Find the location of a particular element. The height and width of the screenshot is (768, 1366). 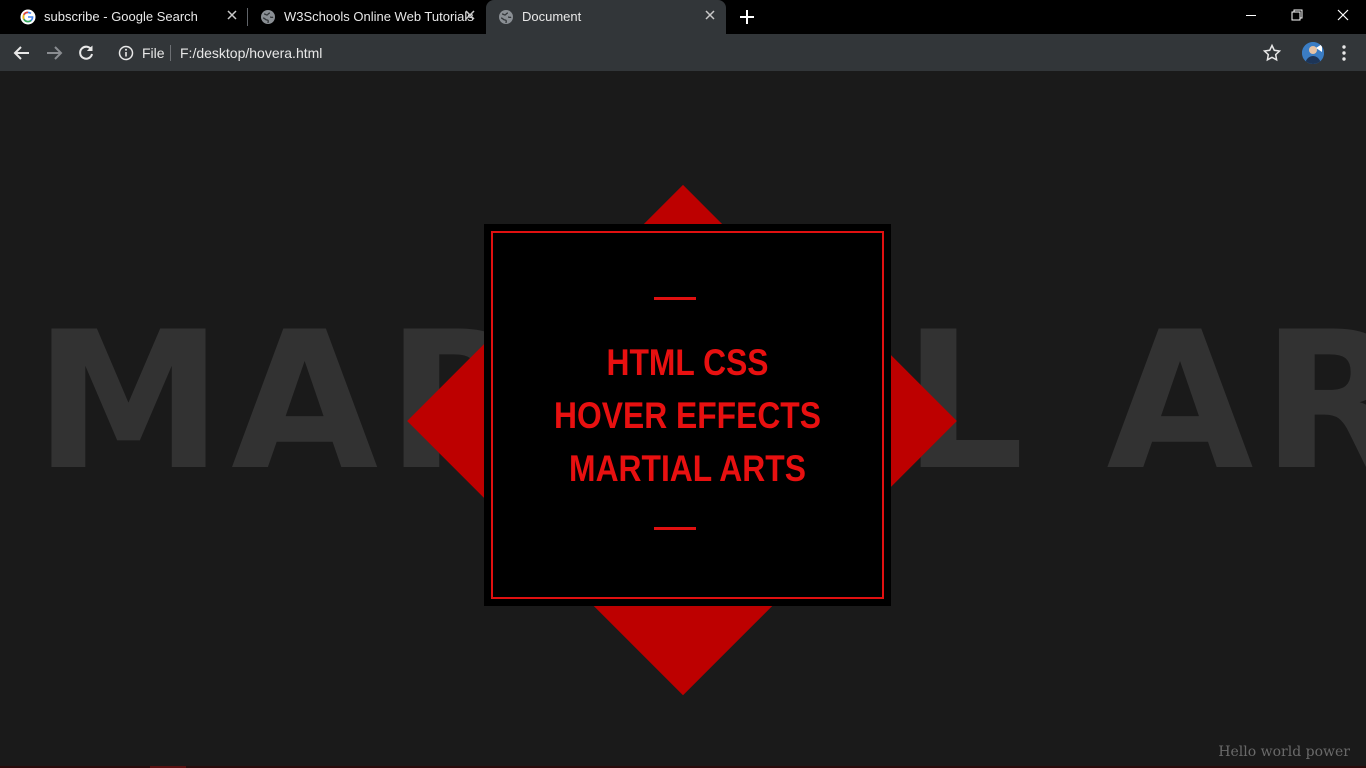

minimize-icon is located at coordinates (1251, 15).